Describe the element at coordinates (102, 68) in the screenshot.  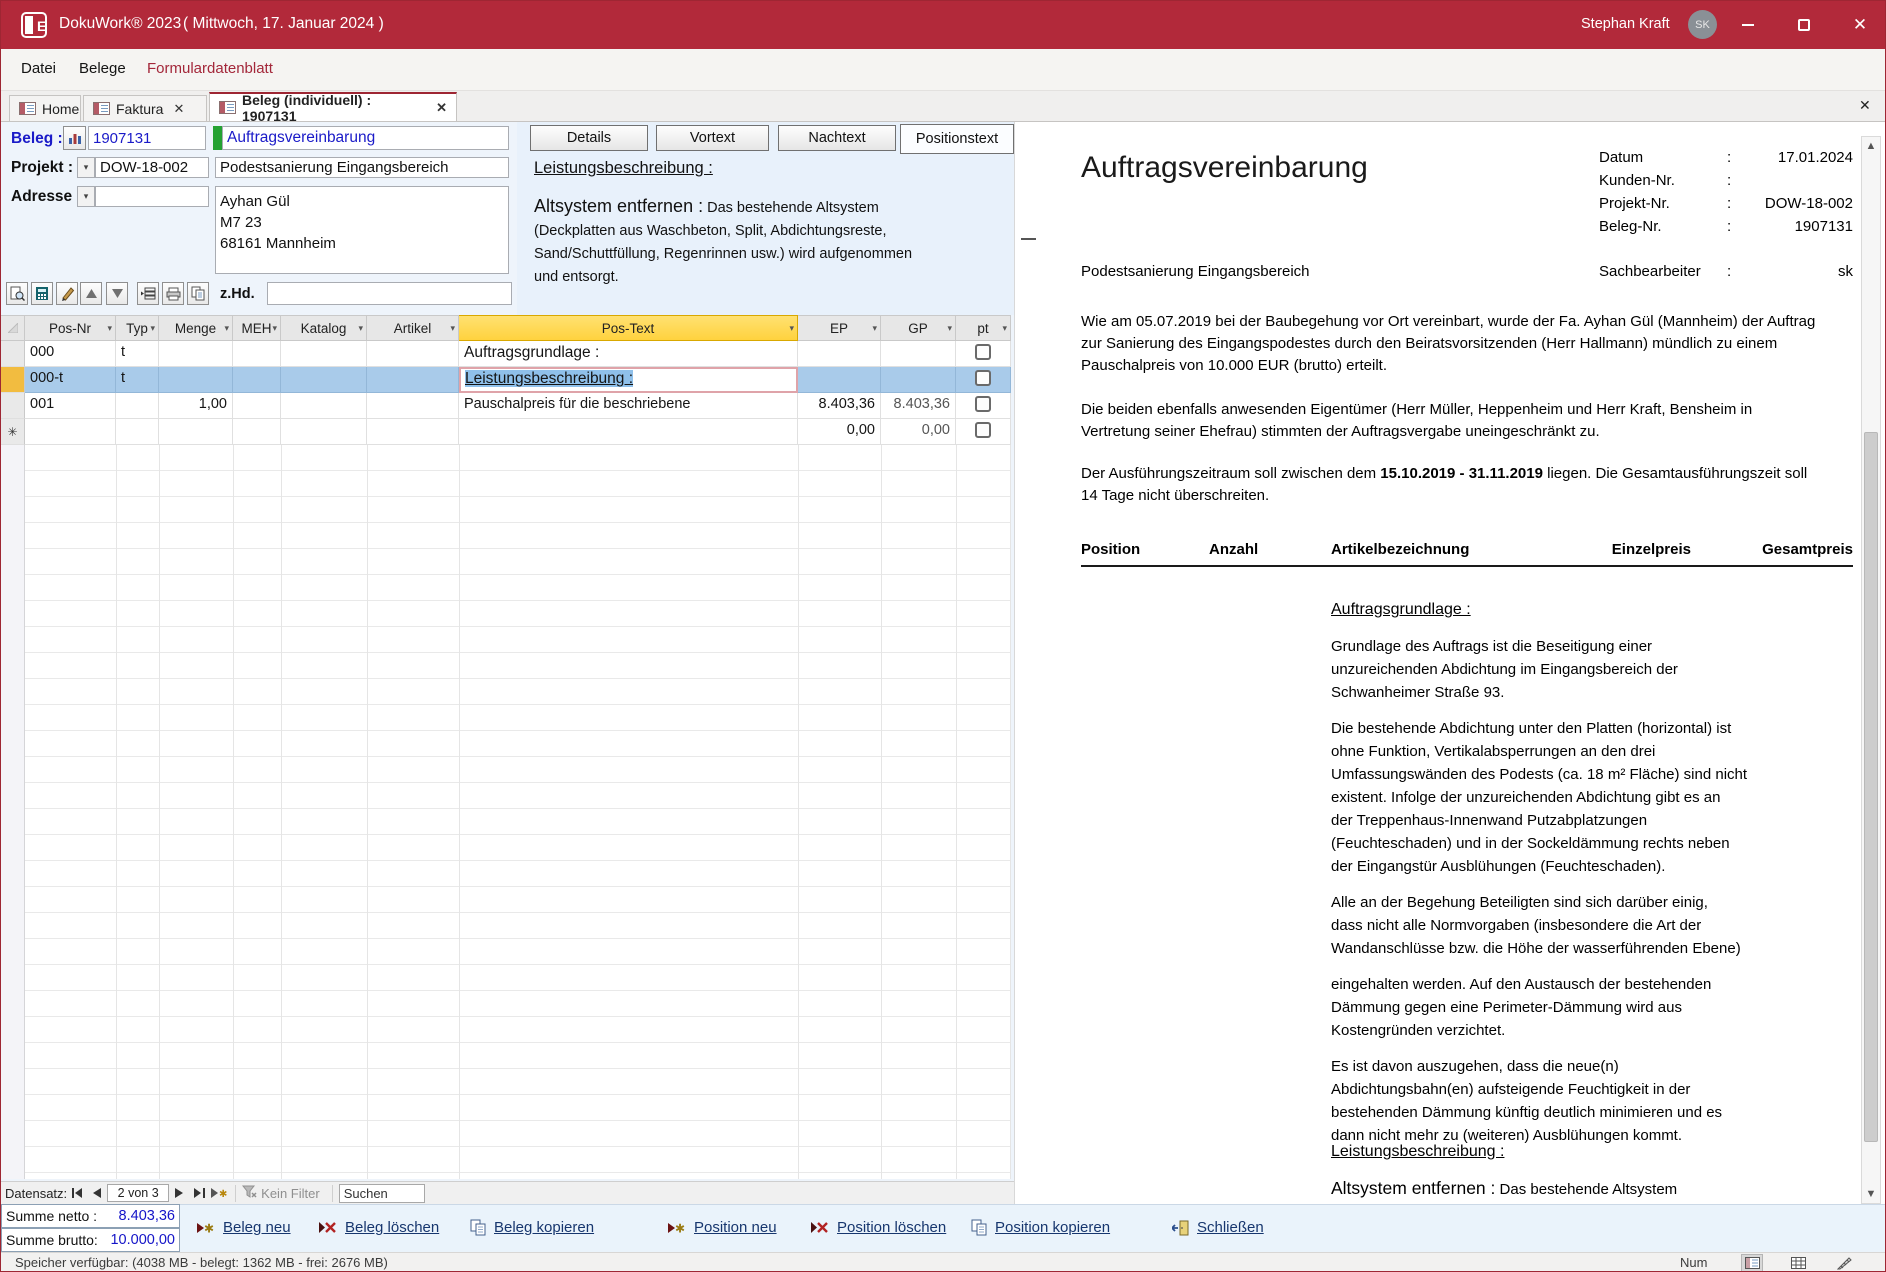
I see `menu-belege: Belege` at that location.